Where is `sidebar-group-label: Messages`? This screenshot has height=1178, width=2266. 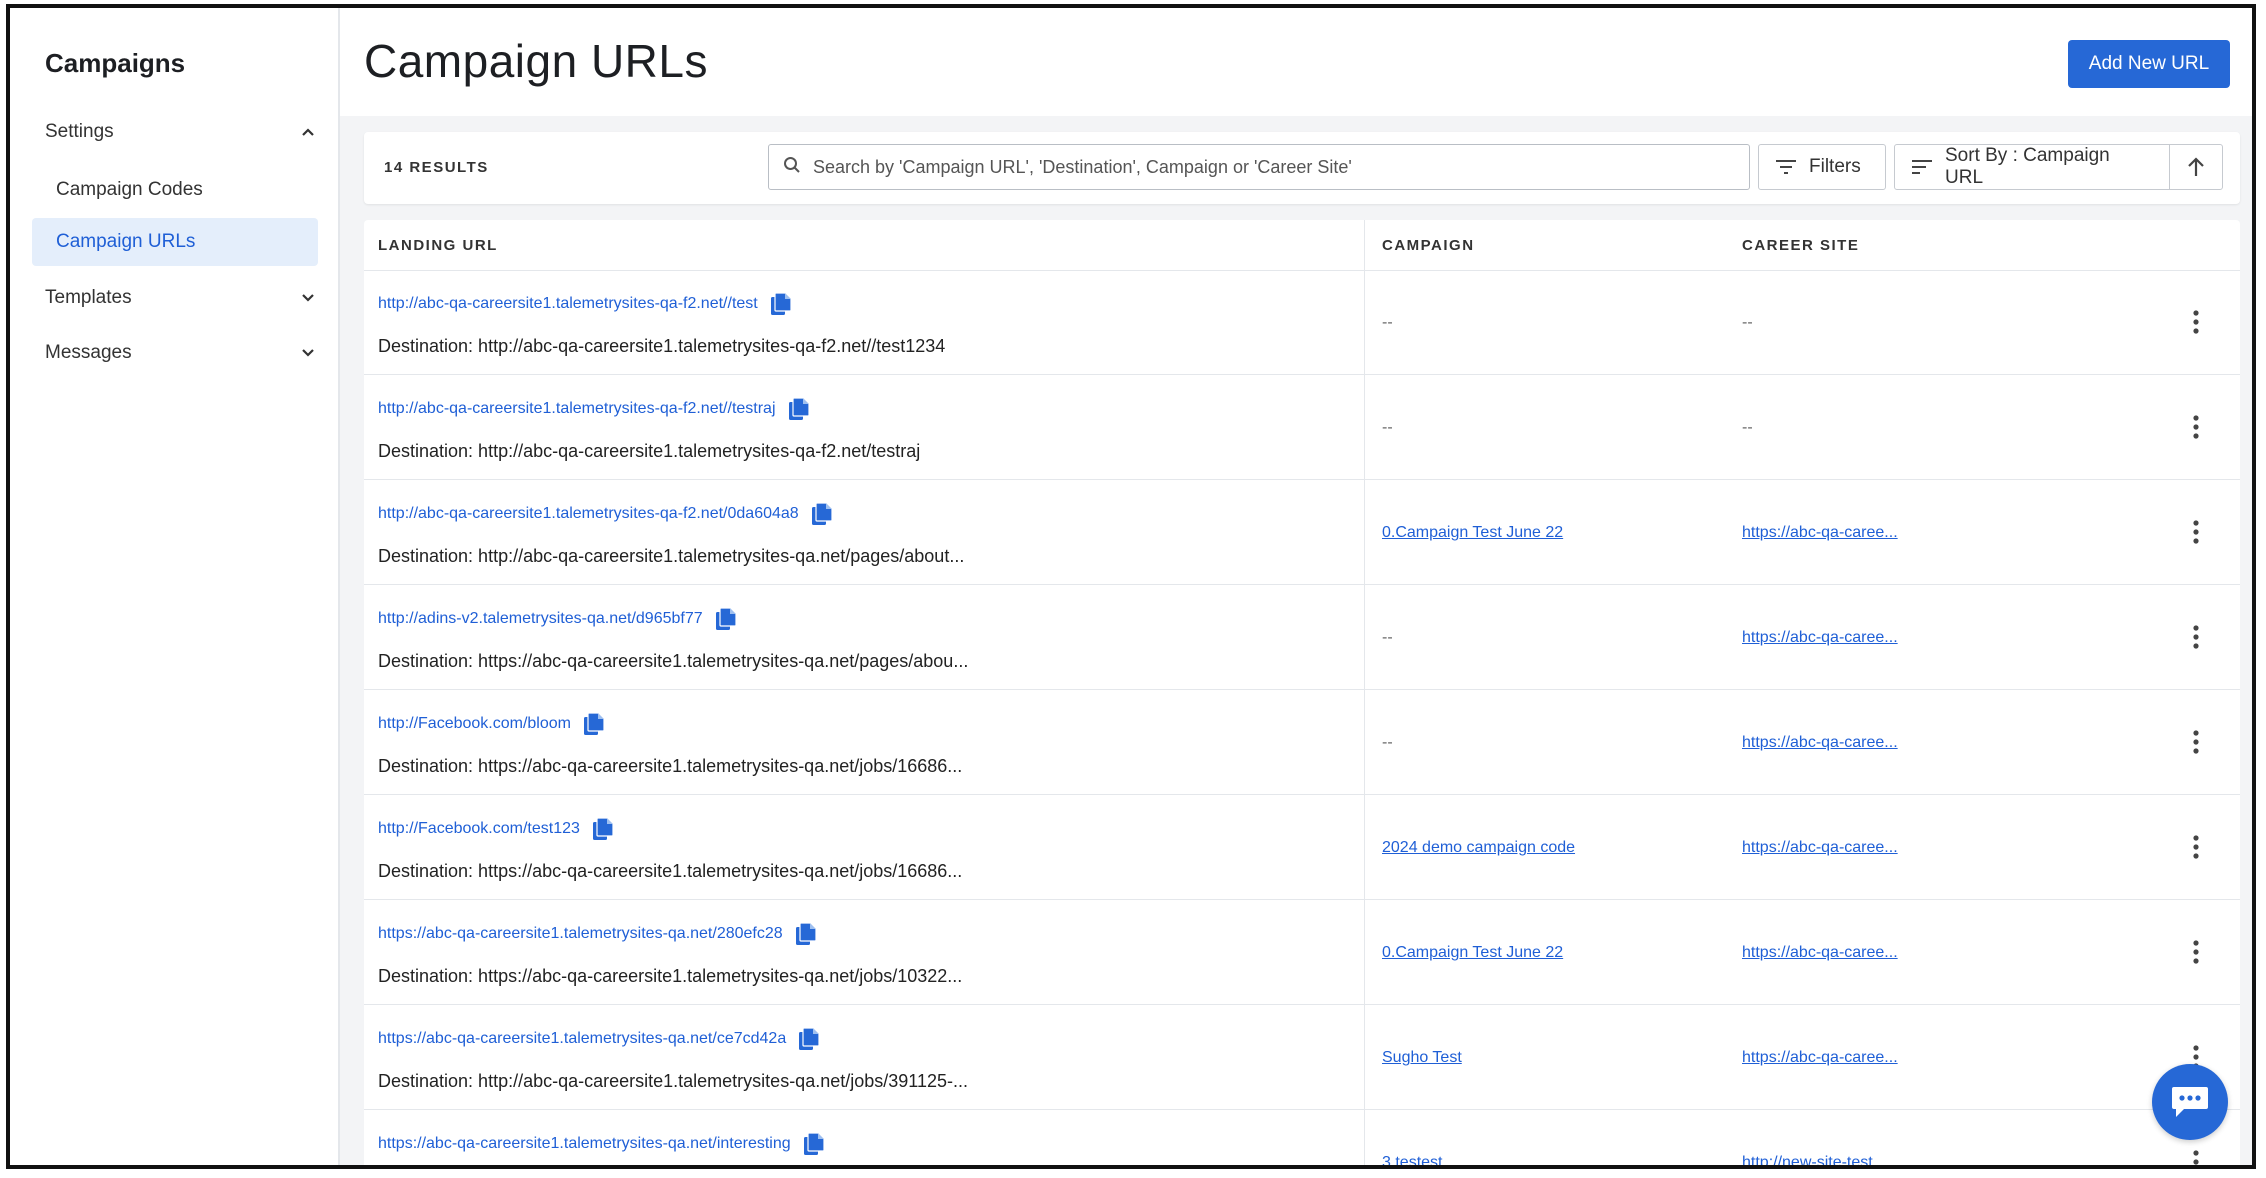
sidebar-group-label: Messages is located at coordinates (88, 352).